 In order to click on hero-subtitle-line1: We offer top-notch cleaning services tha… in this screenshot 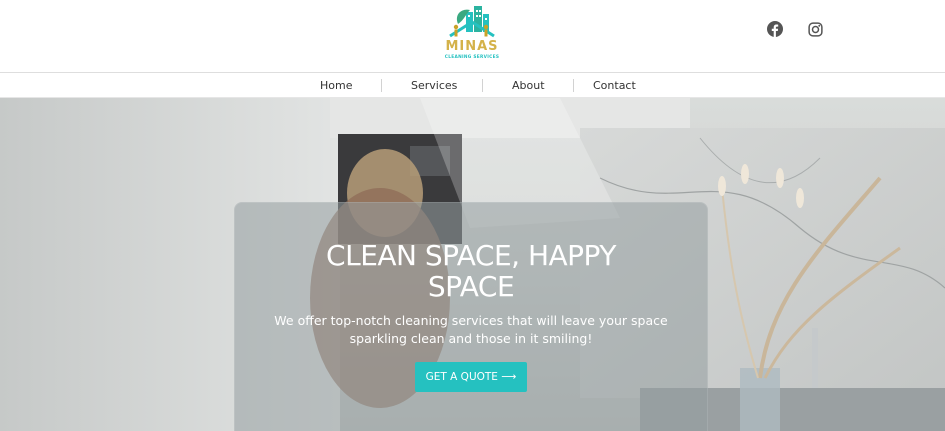, I will do `click(471, 320)`.